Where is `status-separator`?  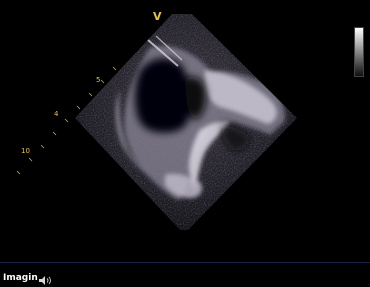 status-separator is located at coordinates (185, 262).